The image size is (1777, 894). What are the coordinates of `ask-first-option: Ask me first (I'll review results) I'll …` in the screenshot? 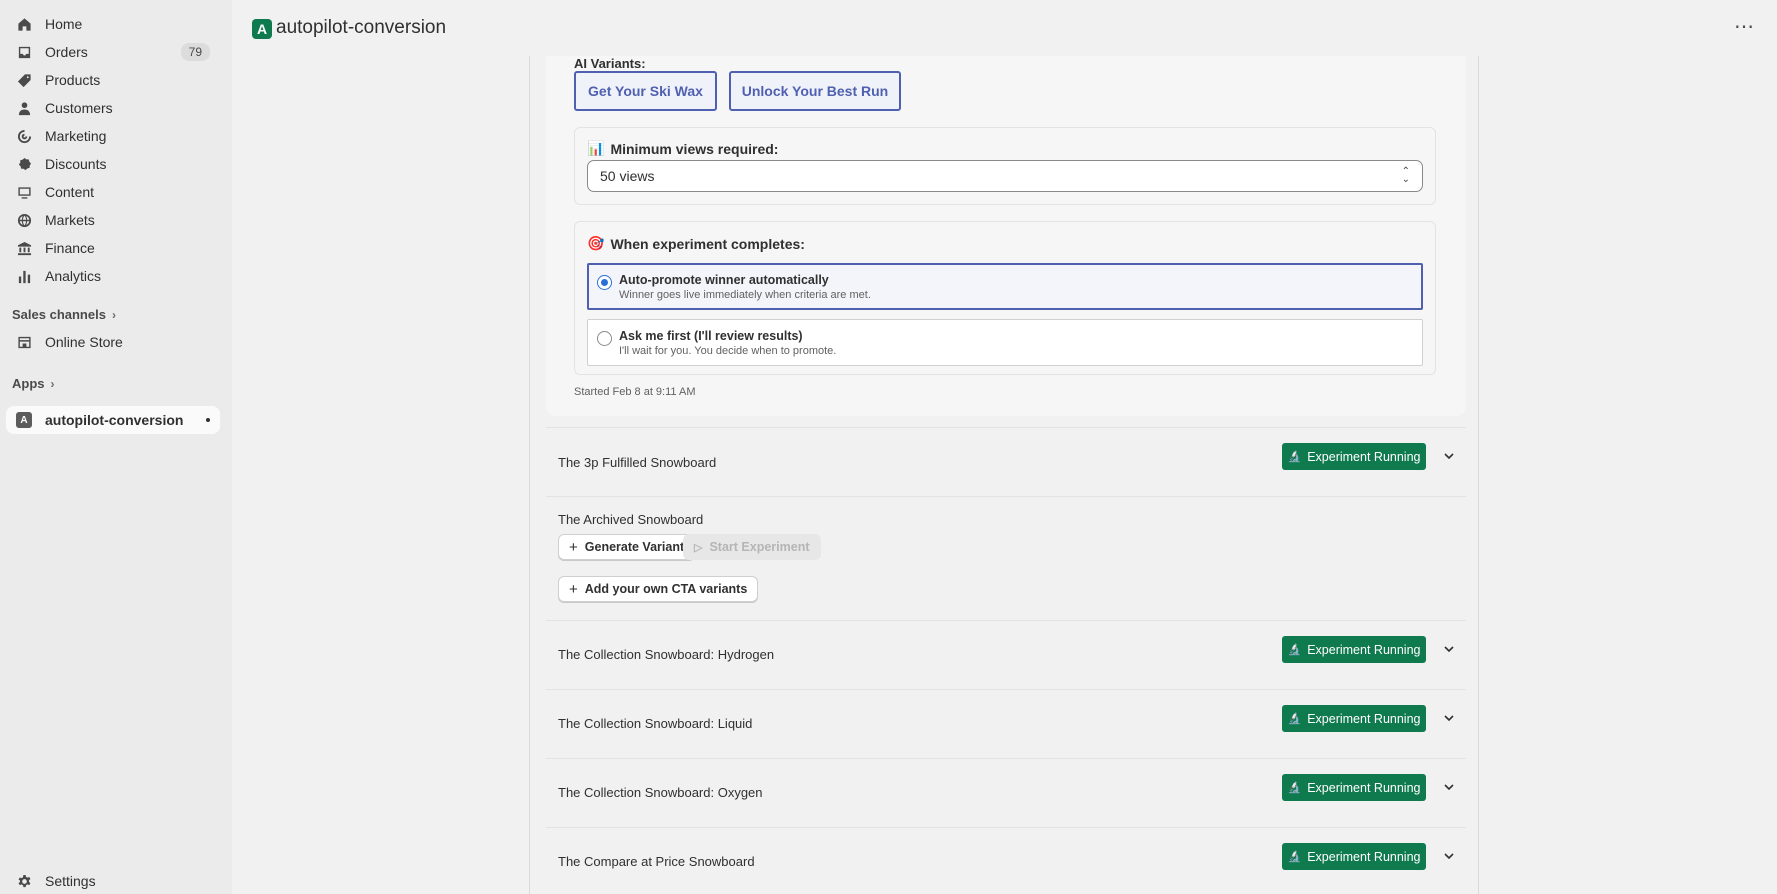 It's located at (1005, 342).